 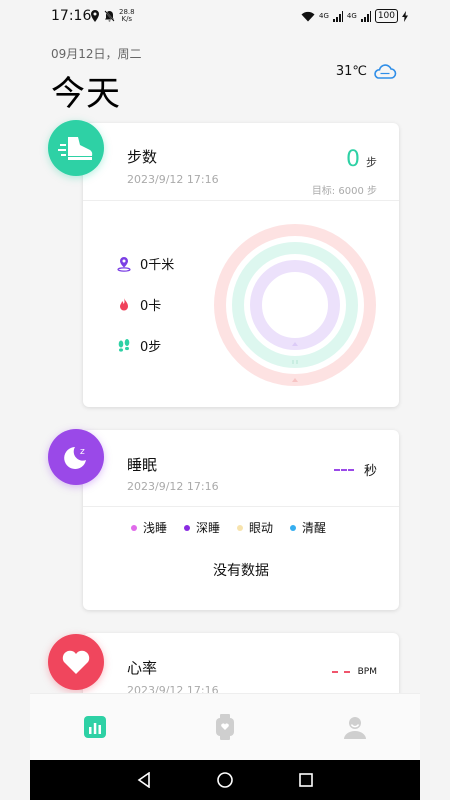 I want to click on home-circle-icon, so click(x=225, y=780).